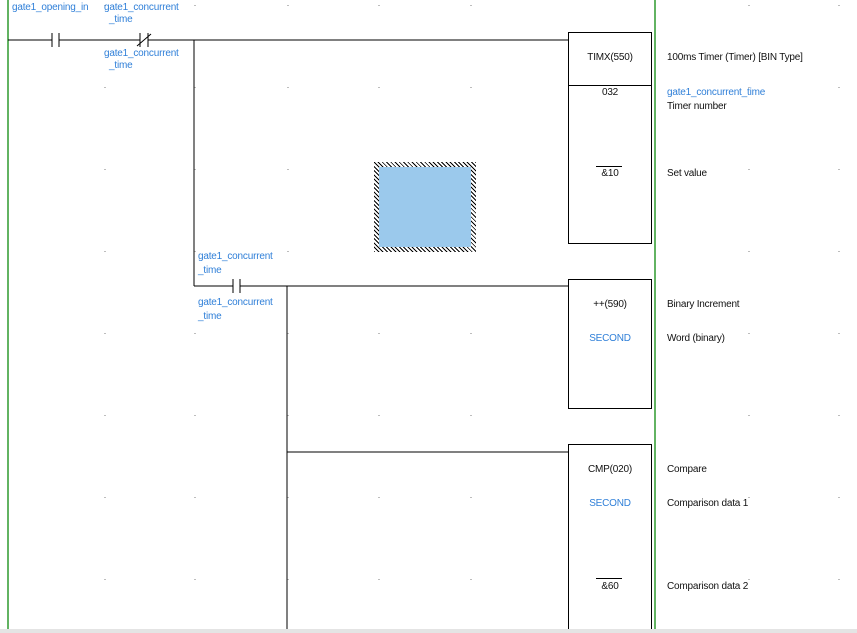  I want to click on compare-operand2-desc: Comparison data 2, so click(708, 586).